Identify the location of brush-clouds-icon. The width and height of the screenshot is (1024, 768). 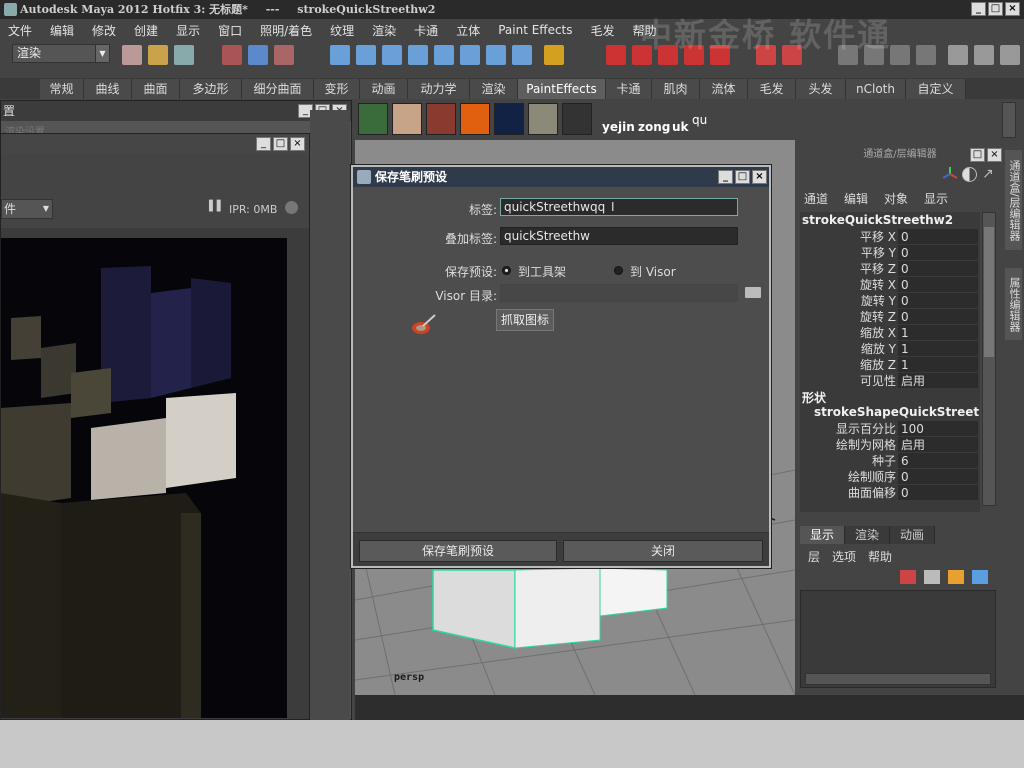
(543, 119).